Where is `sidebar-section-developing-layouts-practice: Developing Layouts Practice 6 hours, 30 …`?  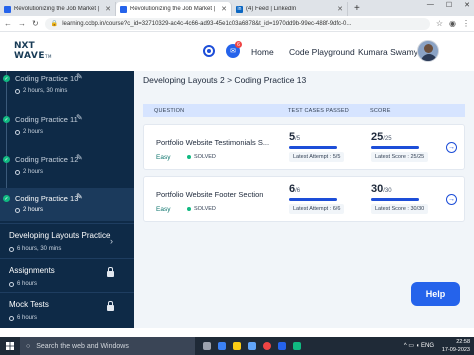 sidebar-section-developing-layouts-practice: Developing Layouts Practice 6 hours, 30 … is located at coordinates (67, 240).